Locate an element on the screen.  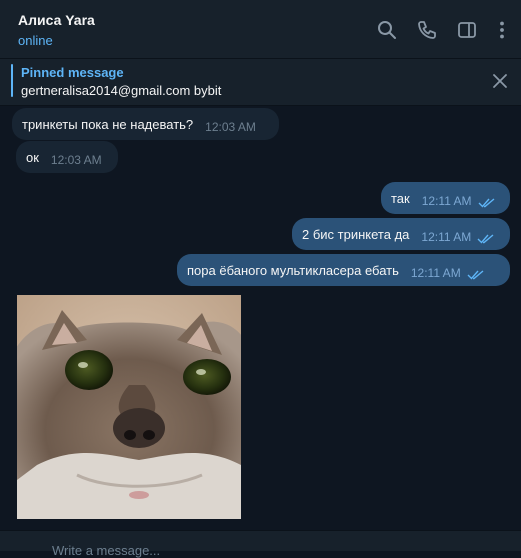
message-text: так is located at coordinates (400, 198).